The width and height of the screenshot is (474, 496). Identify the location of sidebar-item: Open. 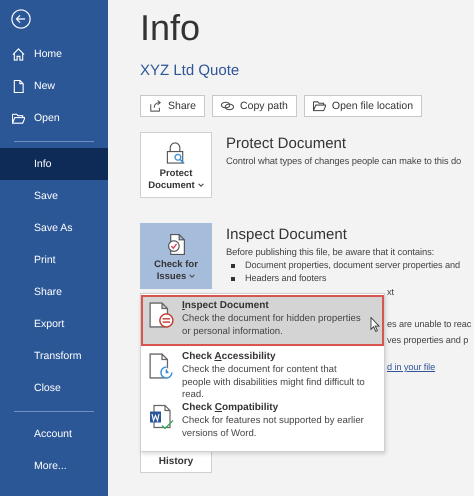
(54, 118).